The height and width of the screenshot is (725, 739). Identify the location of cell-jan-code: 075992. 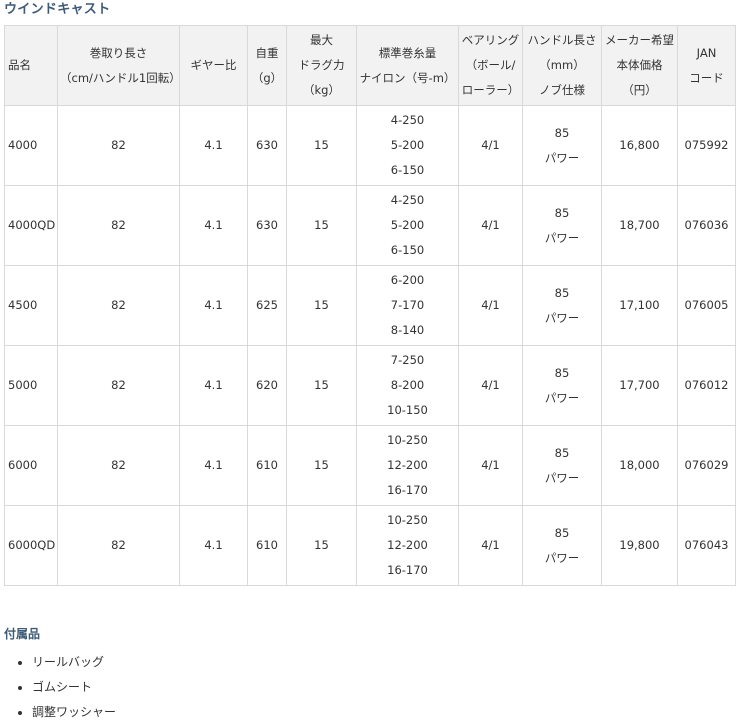
(706, 145).